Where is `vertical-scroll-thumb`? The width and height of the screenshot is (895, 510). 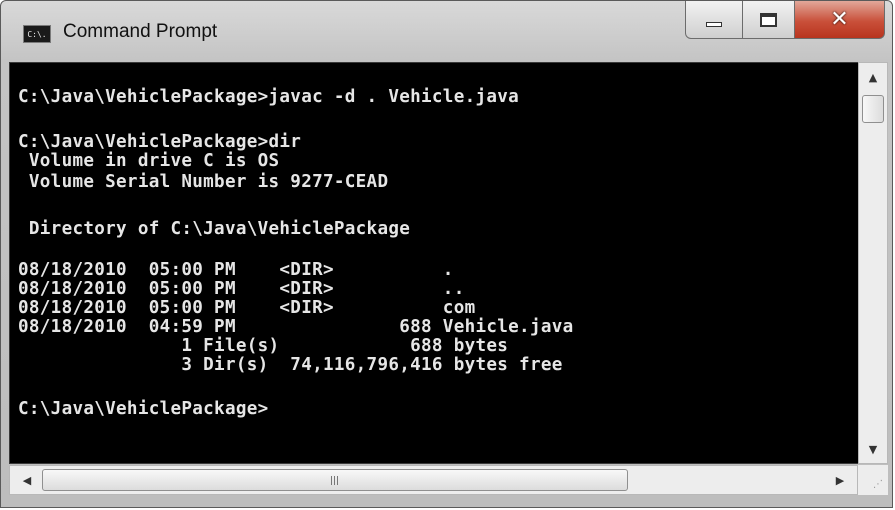
vertical-scroll-thumb is located at coordinates (873, 109).